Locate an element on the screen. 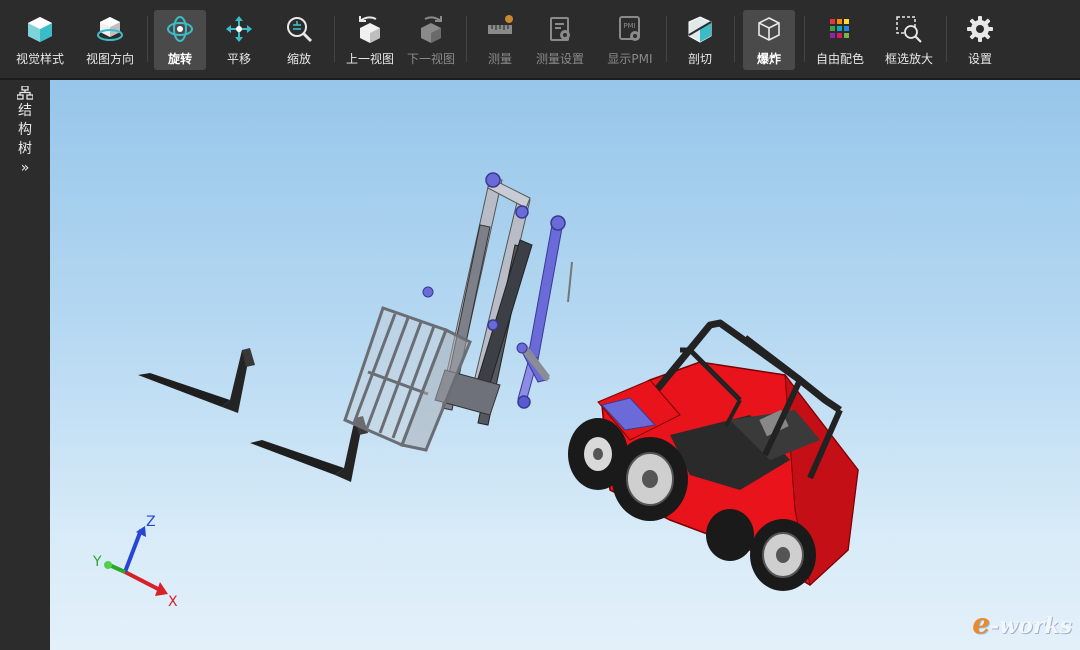  fork-left is located at coordinates (196, 380).